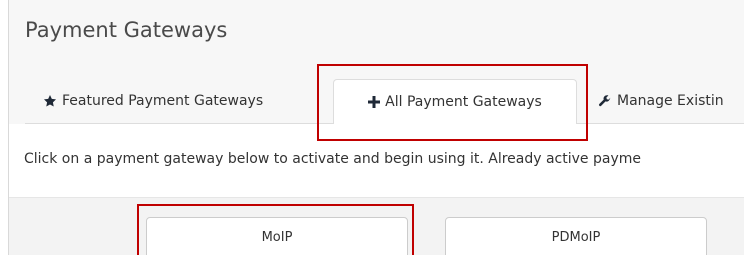 This screenshot has height=255, width=744. I want to click on tab-label: All Payment Gateways, so click(463, 102).